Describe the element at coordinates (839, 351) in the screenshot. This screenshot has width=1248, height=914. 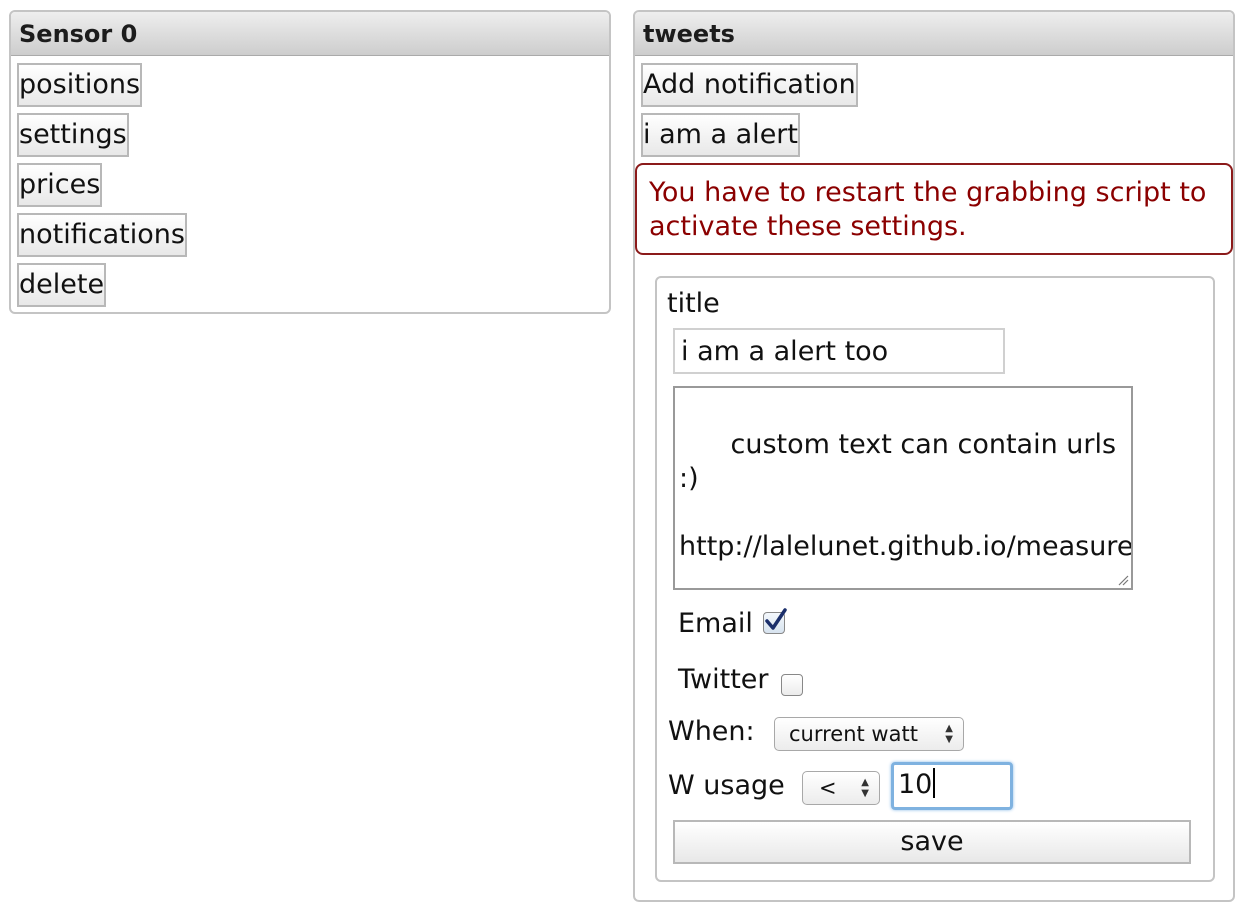
I see `title-input` at that location.